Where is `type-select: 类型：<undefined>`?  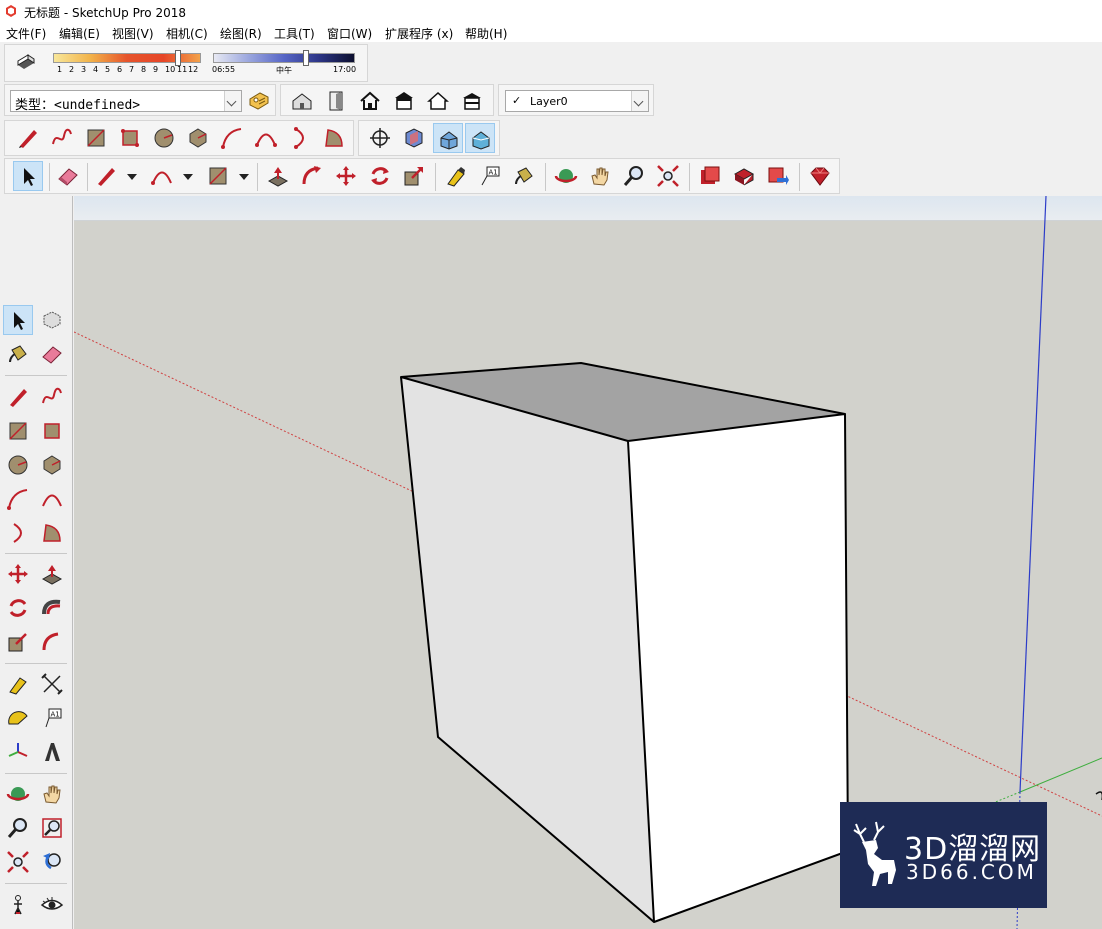
type-select: 类型：<undefined> is located at coordinates (126, 101).